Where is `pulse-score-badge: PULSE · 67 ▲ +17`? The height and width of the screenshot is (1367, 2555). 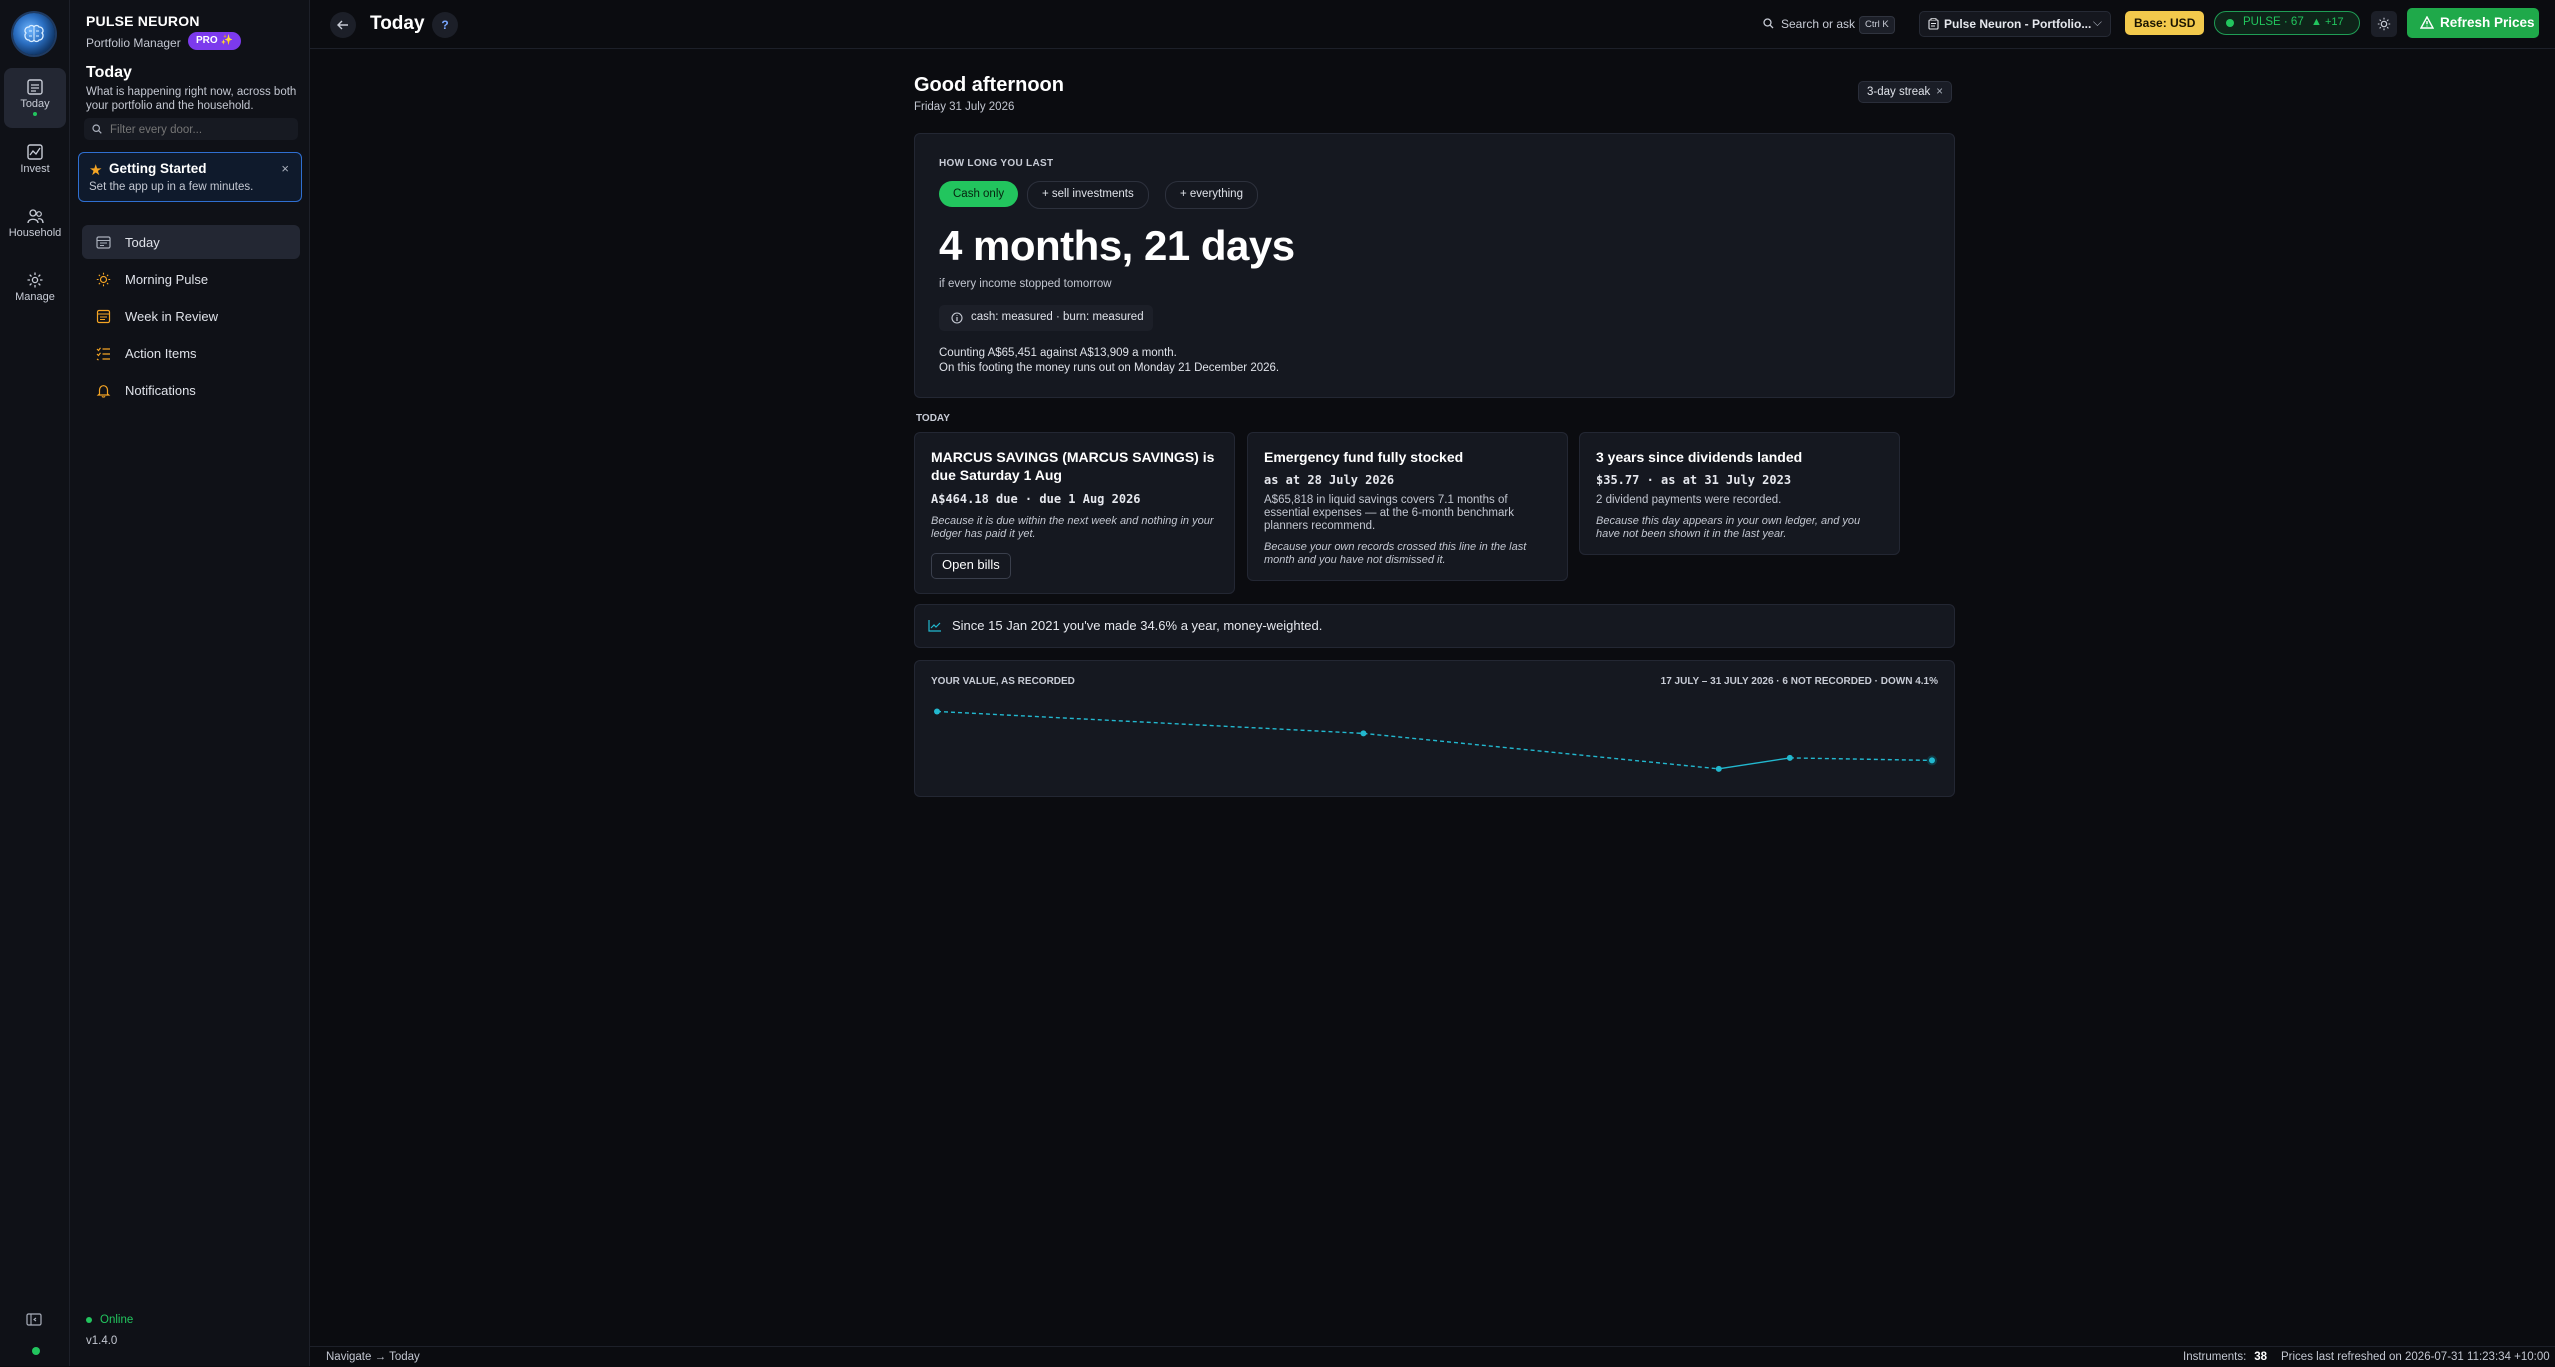
pulse-score-badge: PULSE · 67 ▲ +17 is located at coordinates (2287, 23).